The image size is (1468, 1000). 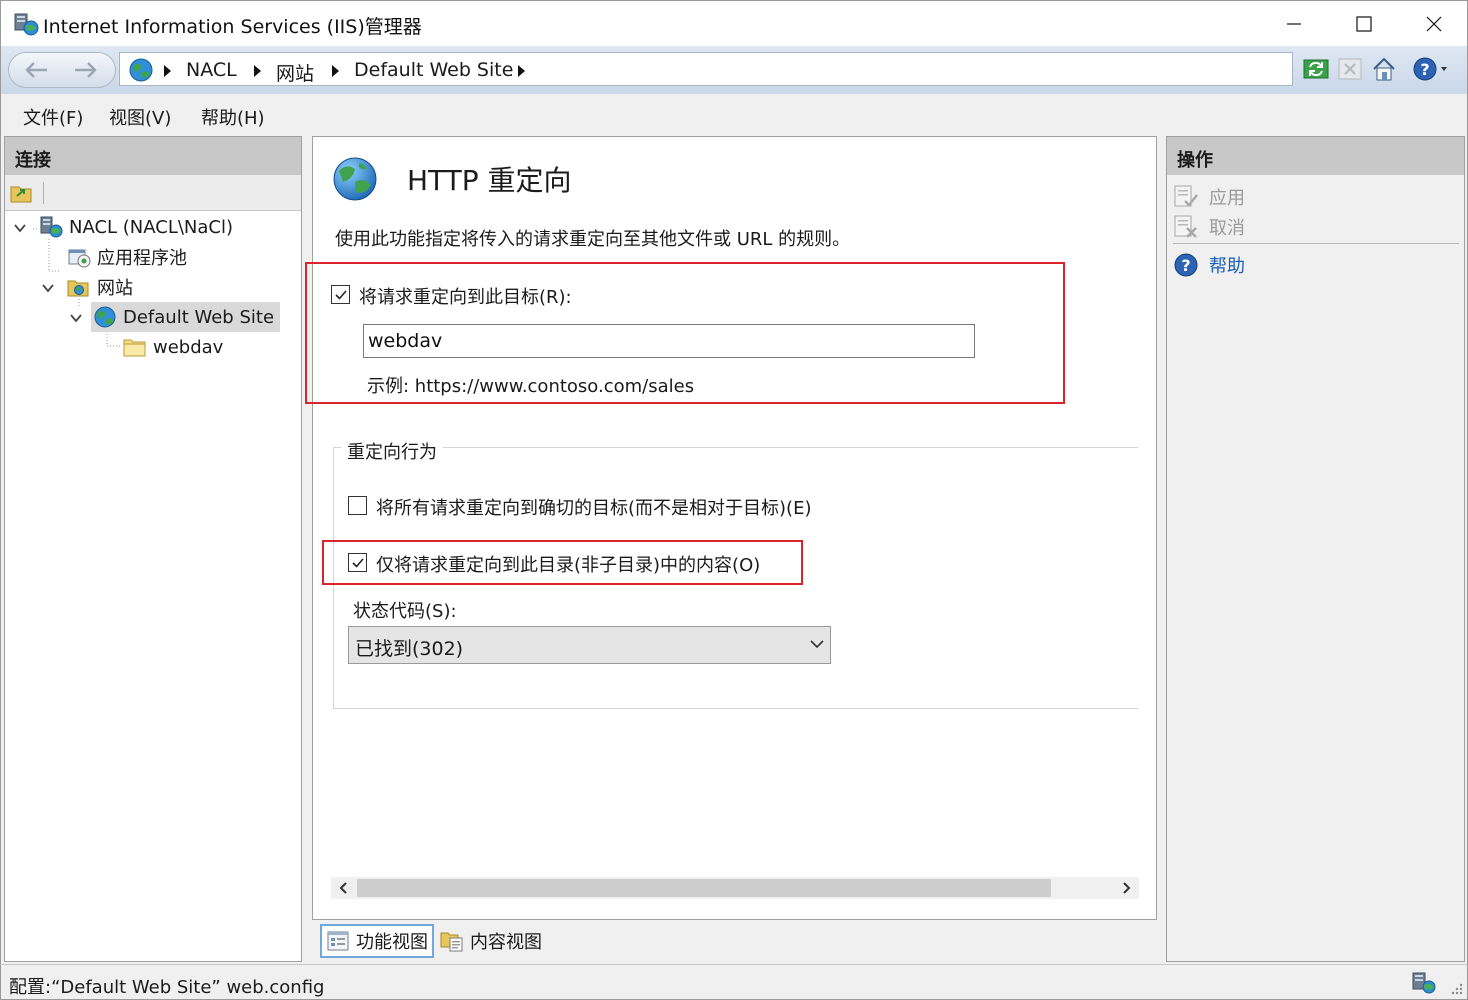 I want to click on tab-features-view: 功能视图, so click(x=377, y=941).